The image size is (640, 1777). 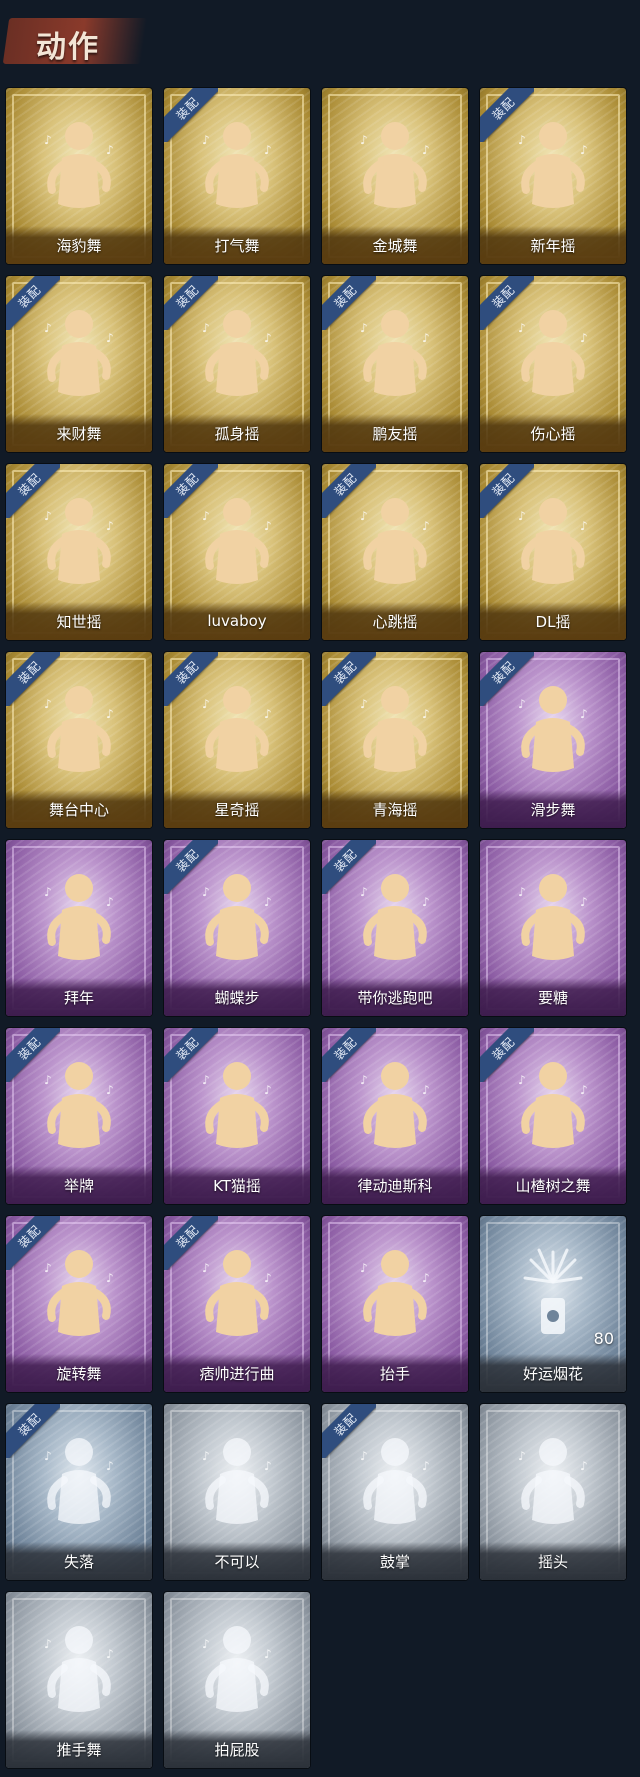 What do you see at coordinates (79, 1749) in the screenshot?
I see `emote-name: 推手舞` at bounding box center [79, 1749].